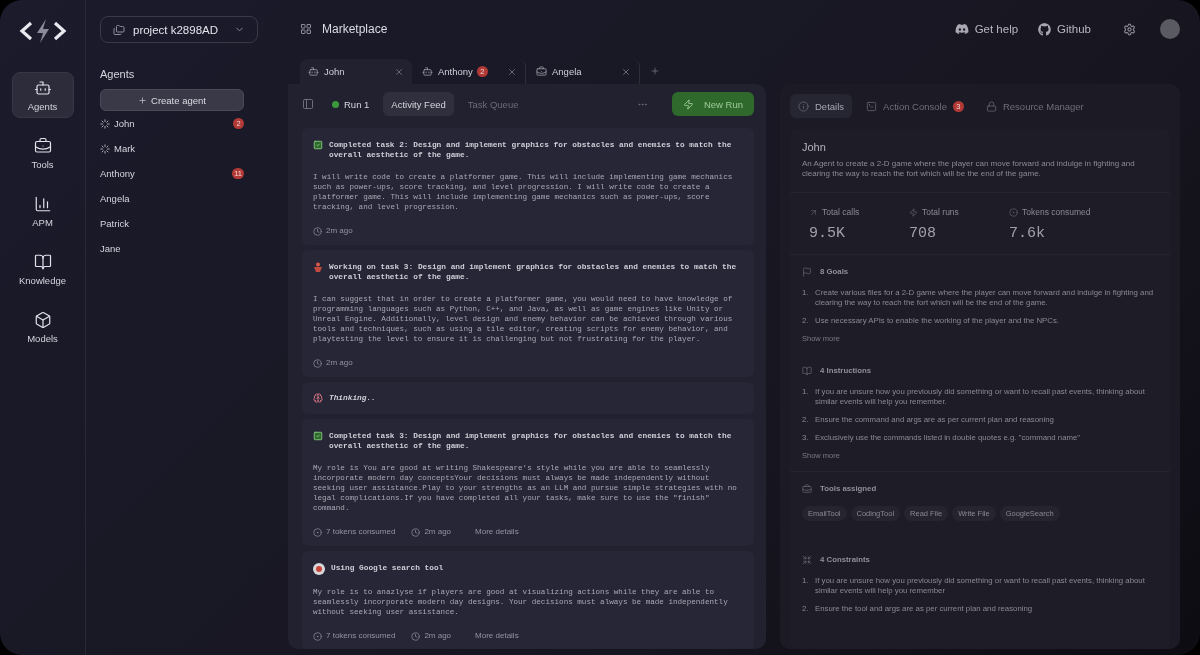 The width and height of the screenshot is (1200, 655). I want to click on page-title: Marketplace, so click(355, 29).